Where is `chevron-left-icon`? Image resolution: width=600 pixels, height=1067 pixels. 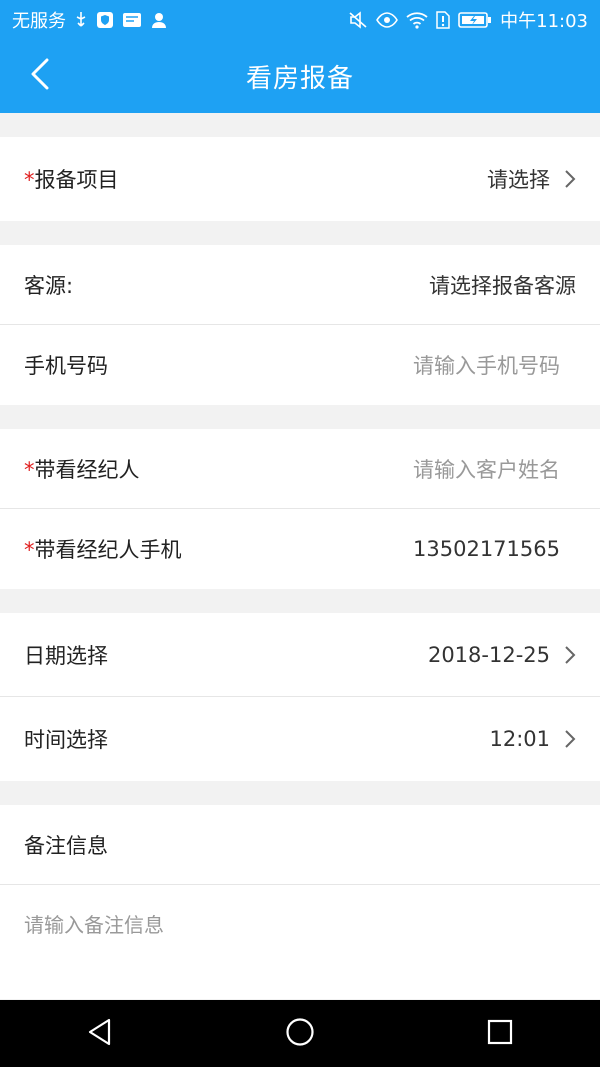 chevron-left-icon is located at coordinates (40, 76).